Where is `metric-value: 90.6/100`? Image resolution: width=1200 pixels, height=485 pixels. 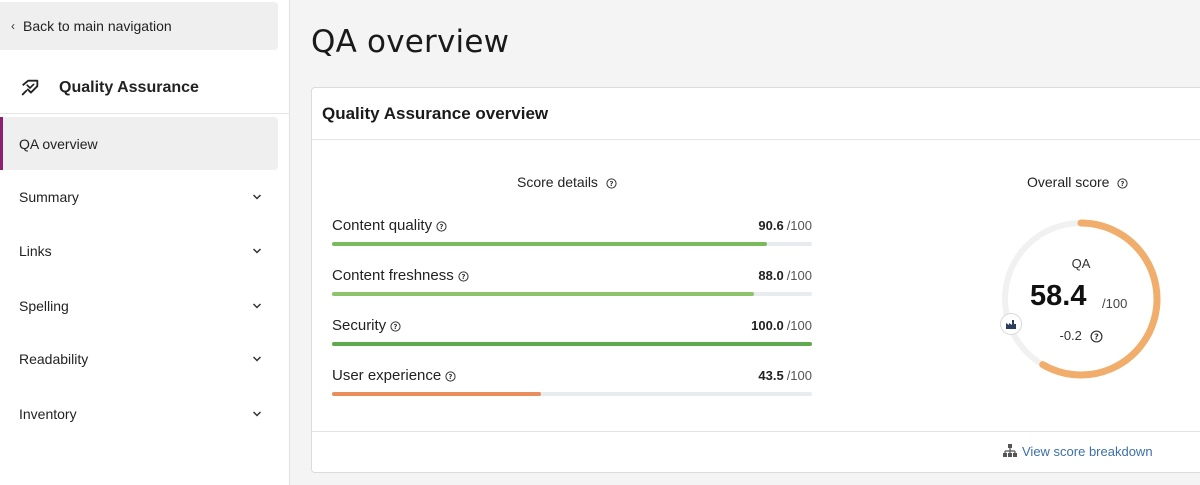
metric-value: 90.6/100 is located at coordinates (785, 225).